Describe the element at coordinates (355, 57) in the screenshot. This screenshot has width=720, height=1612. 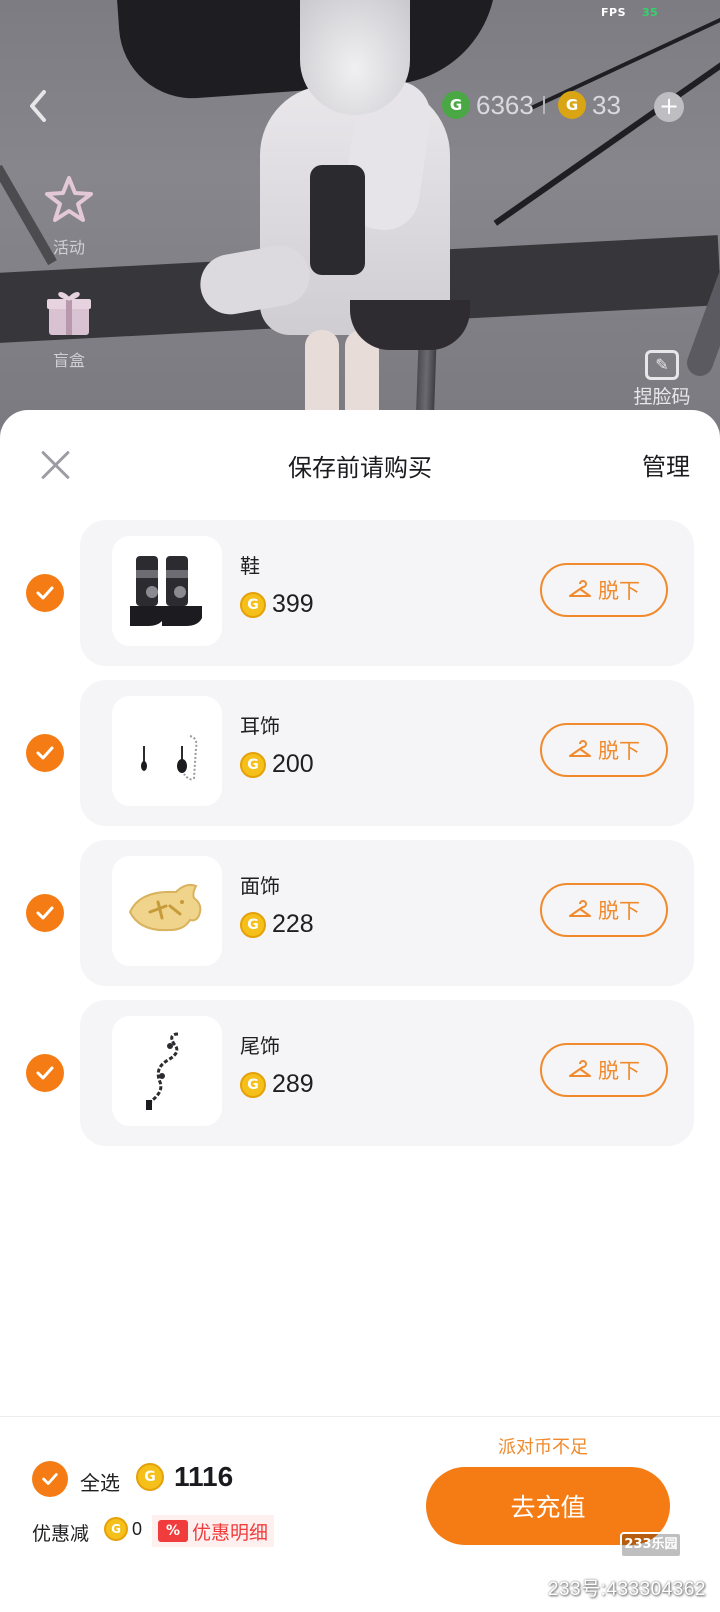
I see `avatar-hair` at that location.